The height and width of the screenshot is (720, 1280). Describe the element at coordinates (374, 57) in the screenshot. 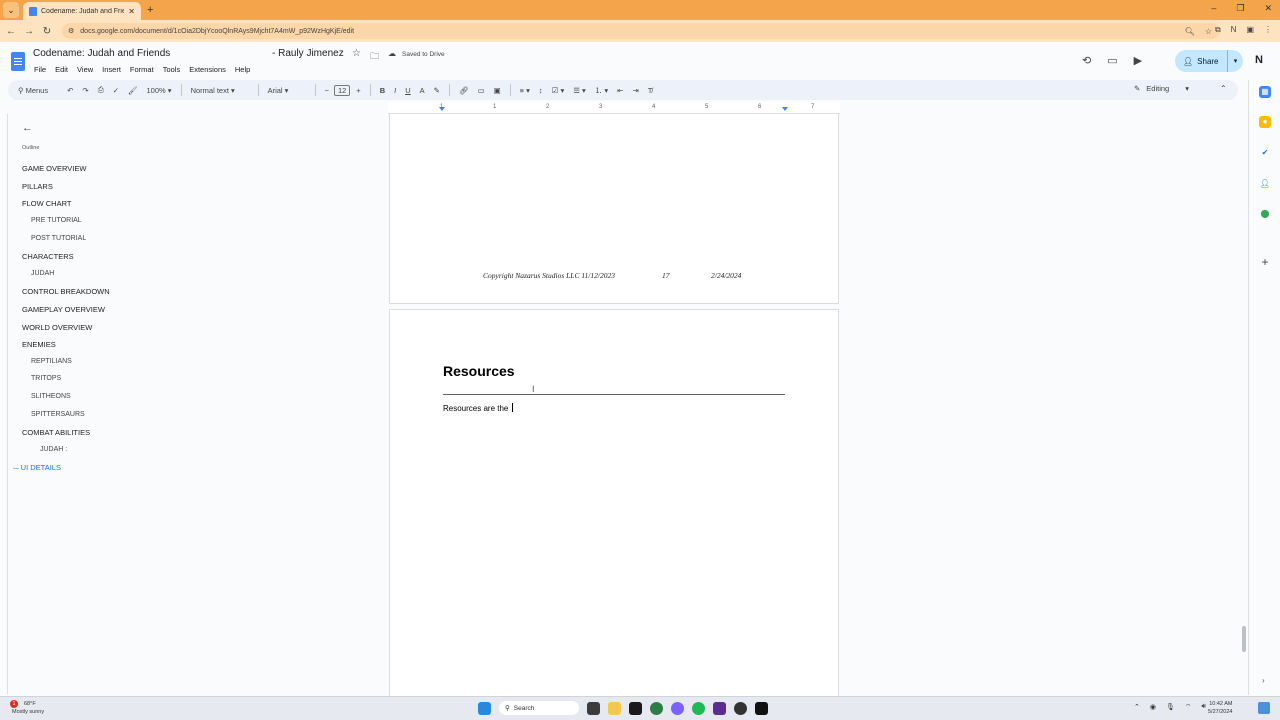

I see `move-folder-icon: 🗀︎` at that location.